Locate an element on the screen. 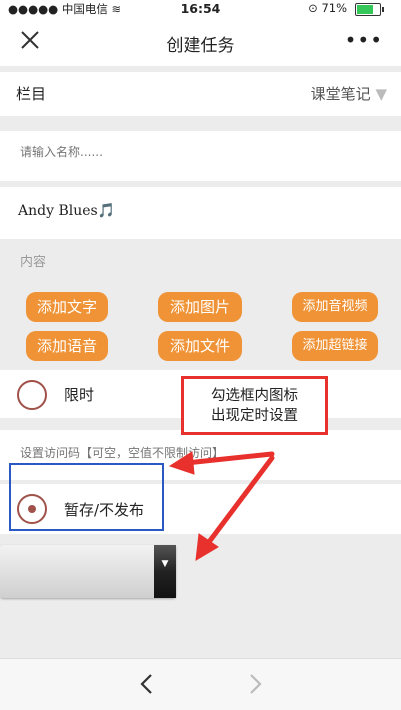 The width and height of the screenshot is (401, 710). add-text-button: 添加文字 is located at coordinates (67, 307).